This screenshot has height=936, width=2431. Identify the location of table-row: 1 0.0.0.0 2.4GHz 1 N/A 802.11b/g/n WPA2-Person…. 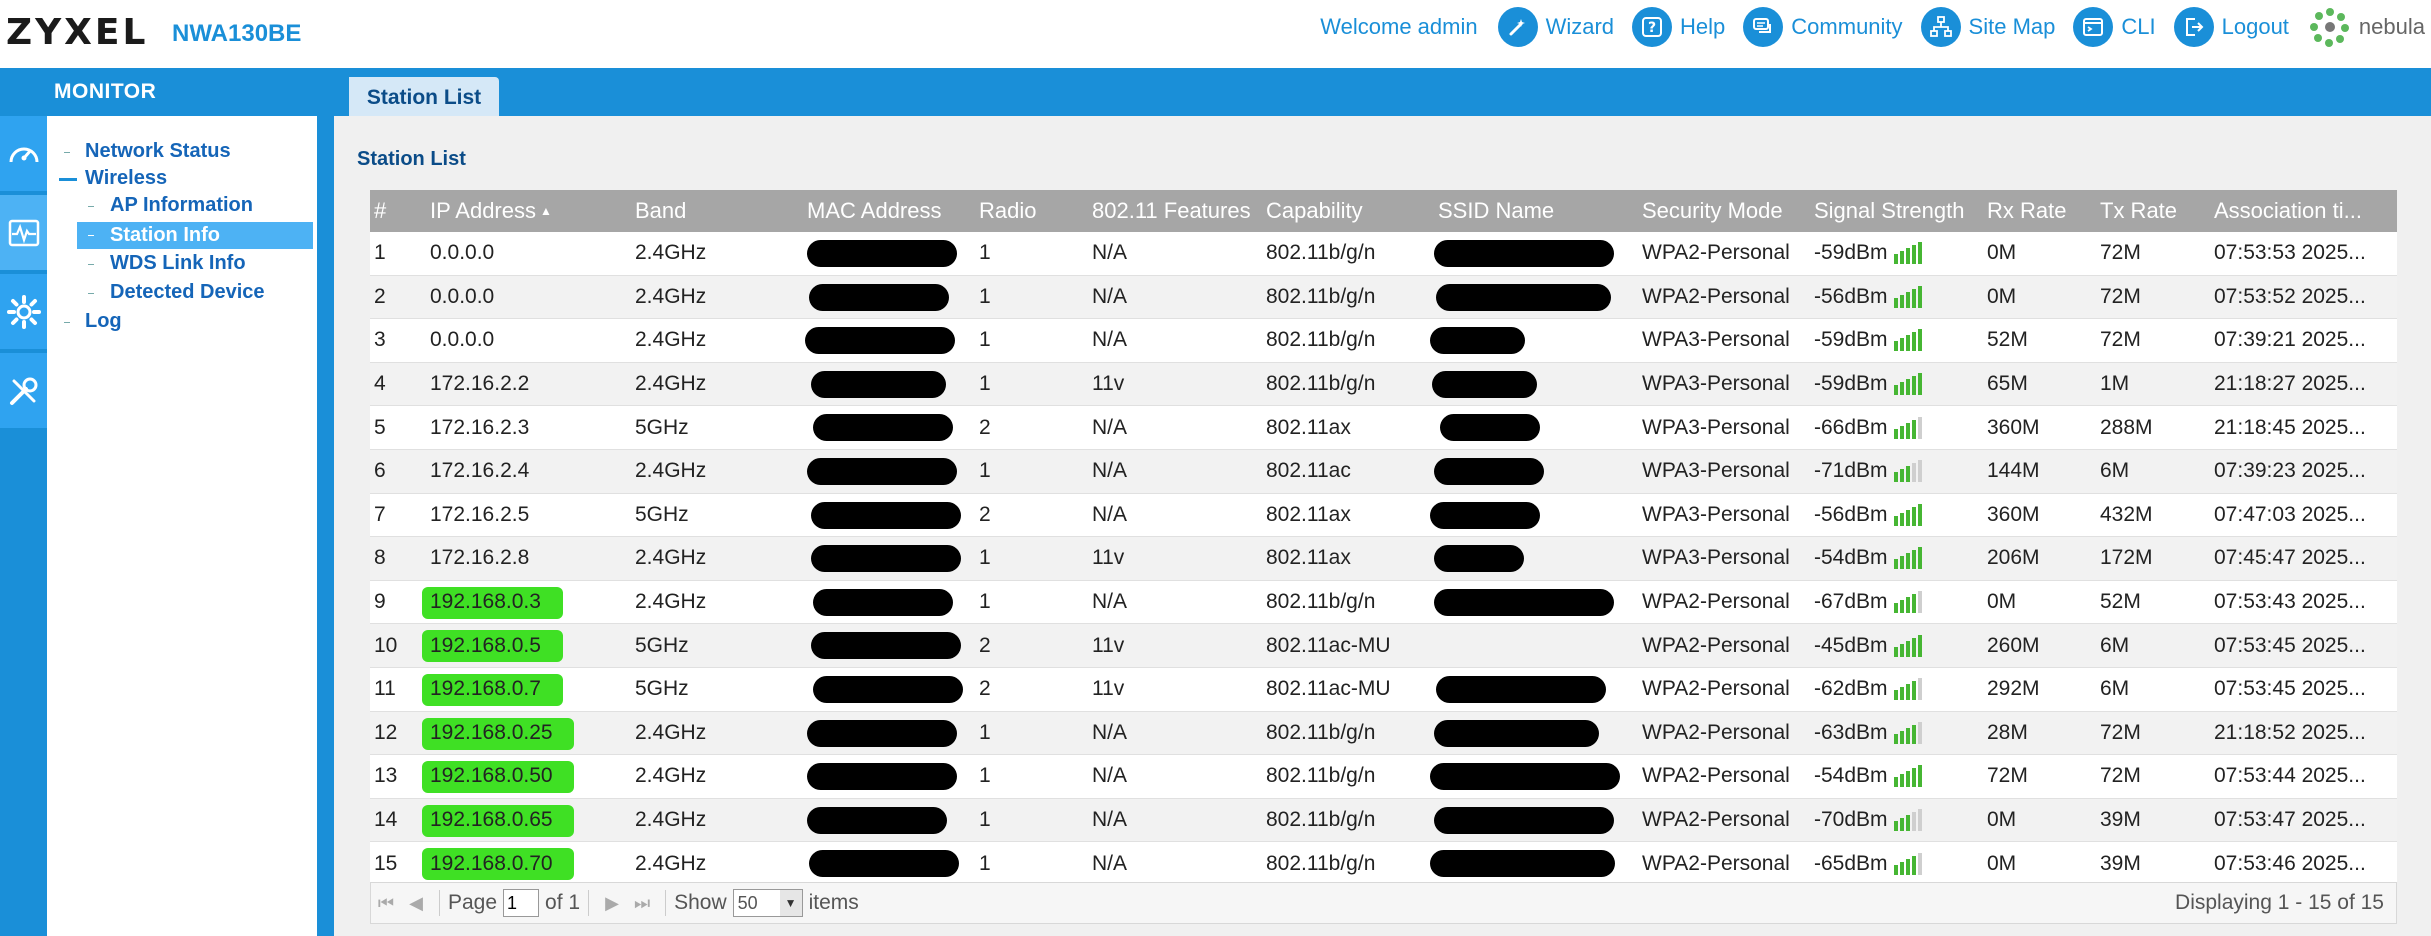
(1383, 254).